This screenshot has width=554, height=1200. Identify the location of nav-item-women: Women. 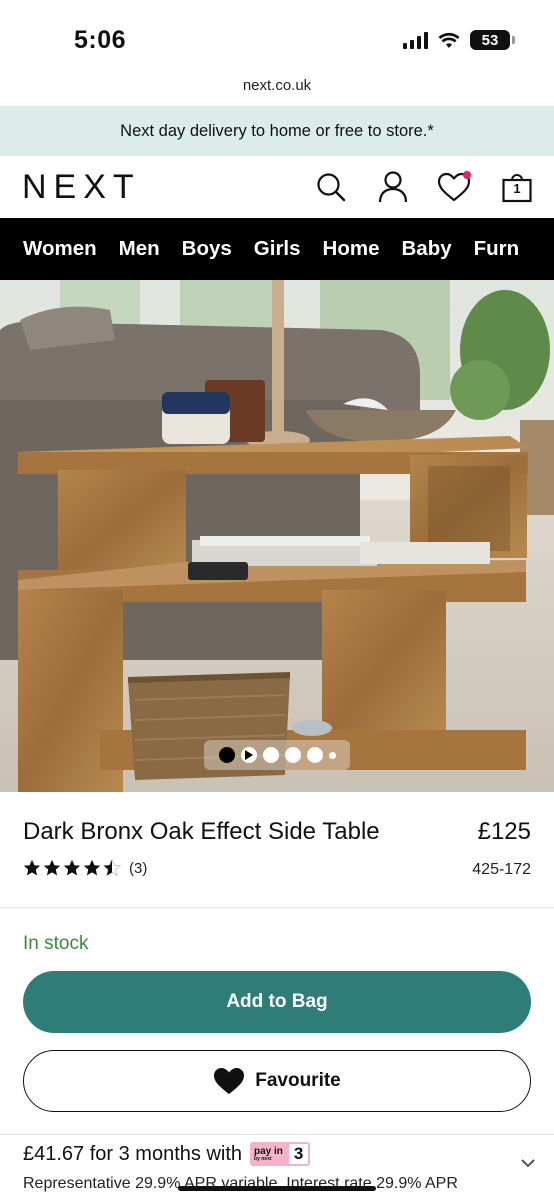
(60, 249).